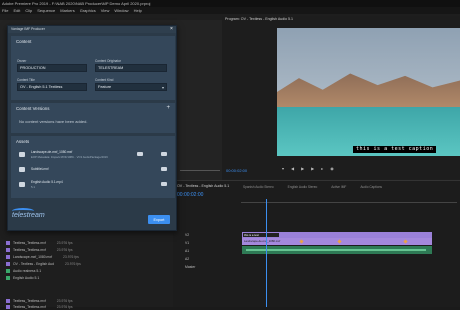  Describe the element at coordinates (88, 10) in the screenshot. I see `menu-graphics: Graphics` at that location.